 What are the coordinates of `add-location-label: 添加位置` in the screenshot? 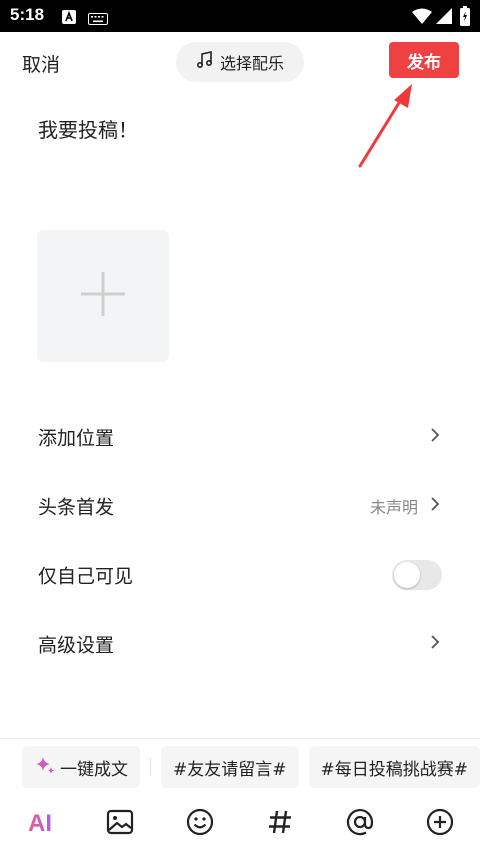 It's located at (76, 438).